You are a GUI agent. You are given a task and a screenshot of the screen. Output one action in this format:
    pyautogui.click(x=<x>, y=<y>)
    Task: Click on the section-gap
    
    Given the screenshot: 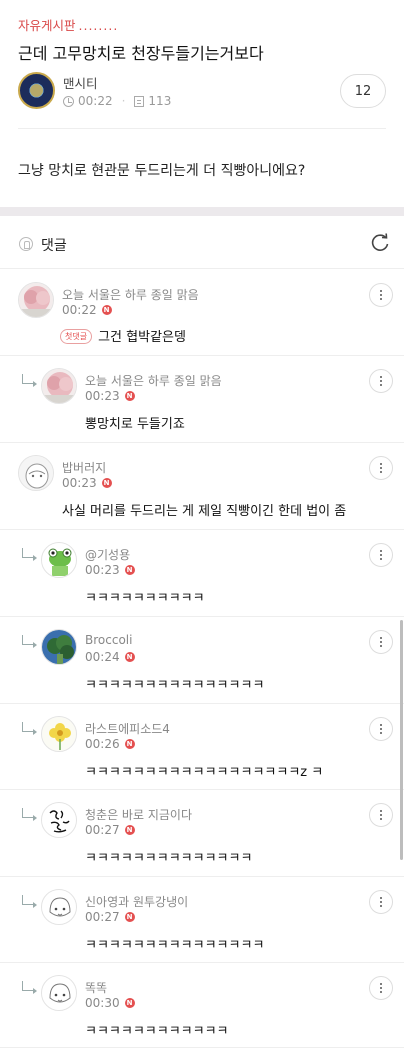 What is the action you would take?
    pyautogui.click(x=202, y=211)
    